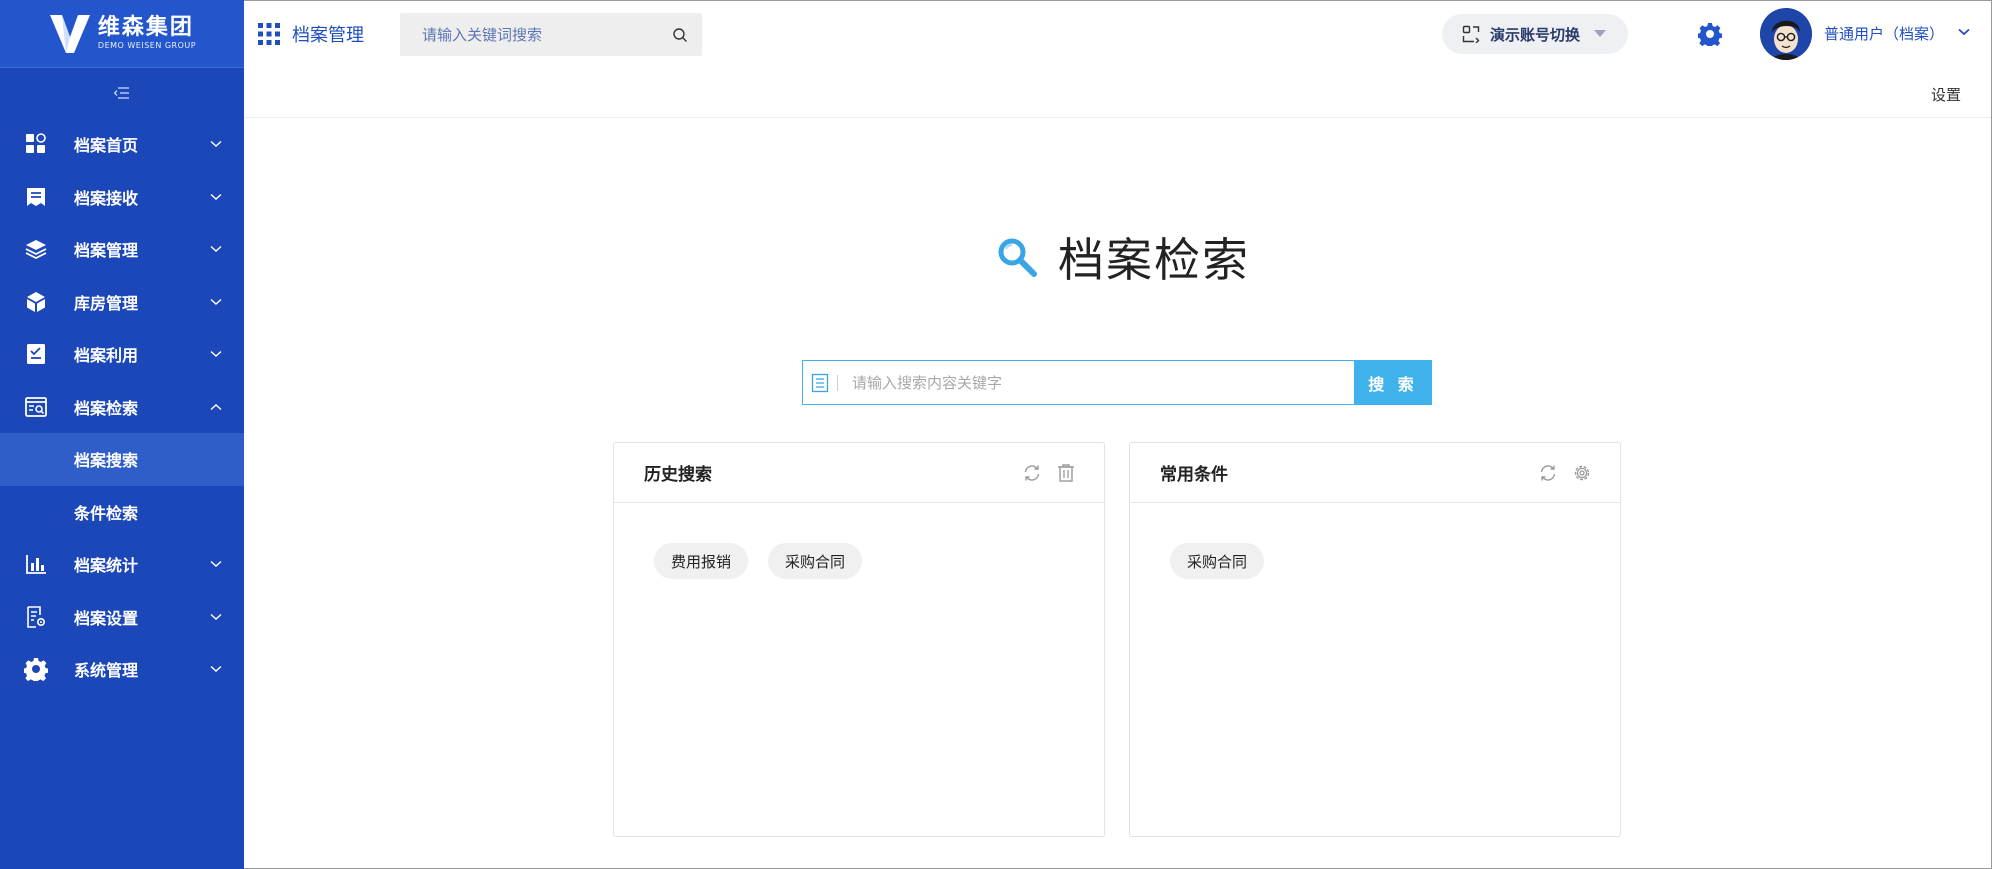  Describe the element at coordinates (1103, 382) in the screenshot. I see `main-search-input` at that location.